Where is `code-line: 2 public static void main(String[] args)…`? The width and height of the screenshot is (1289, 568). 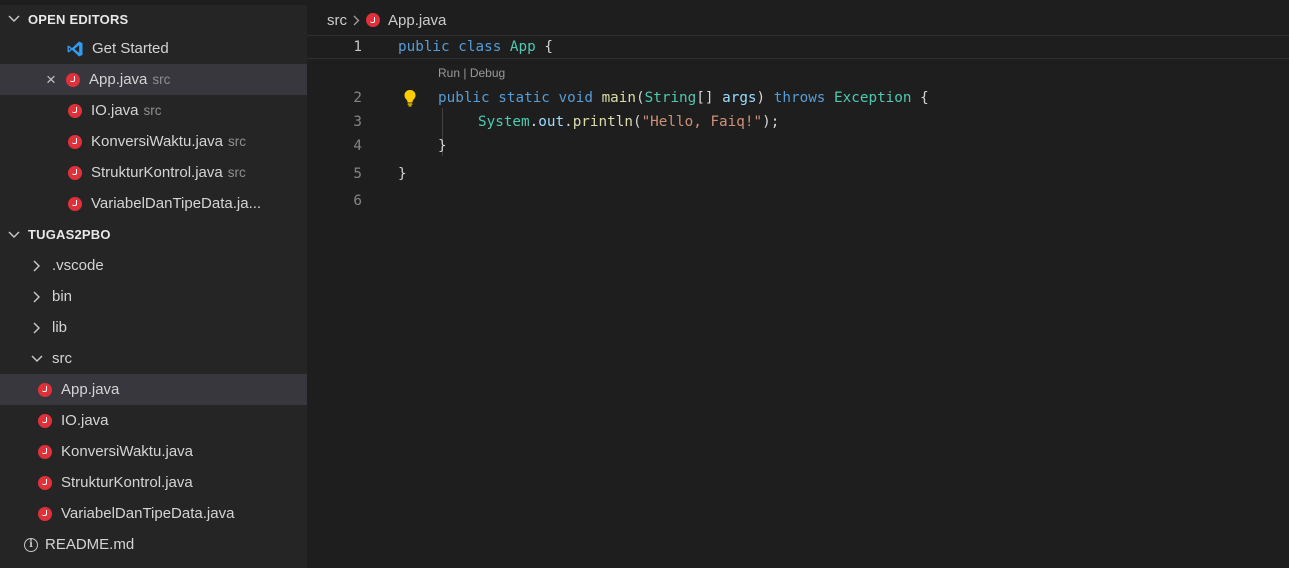 code-line: 2 public static void main(String[] args)… is located at coordinates (798, 98).